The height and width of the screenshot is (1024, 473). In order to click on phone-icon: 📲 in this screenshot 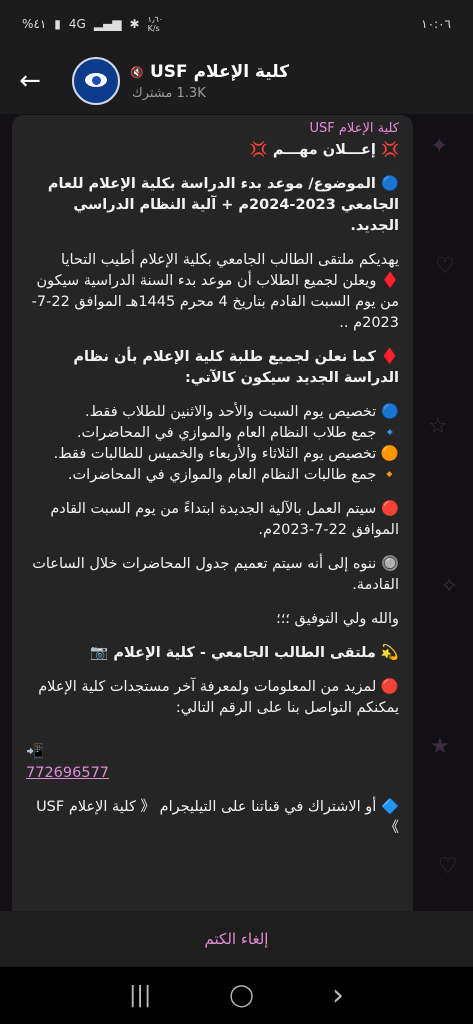, I will do `click(35, 752)`.